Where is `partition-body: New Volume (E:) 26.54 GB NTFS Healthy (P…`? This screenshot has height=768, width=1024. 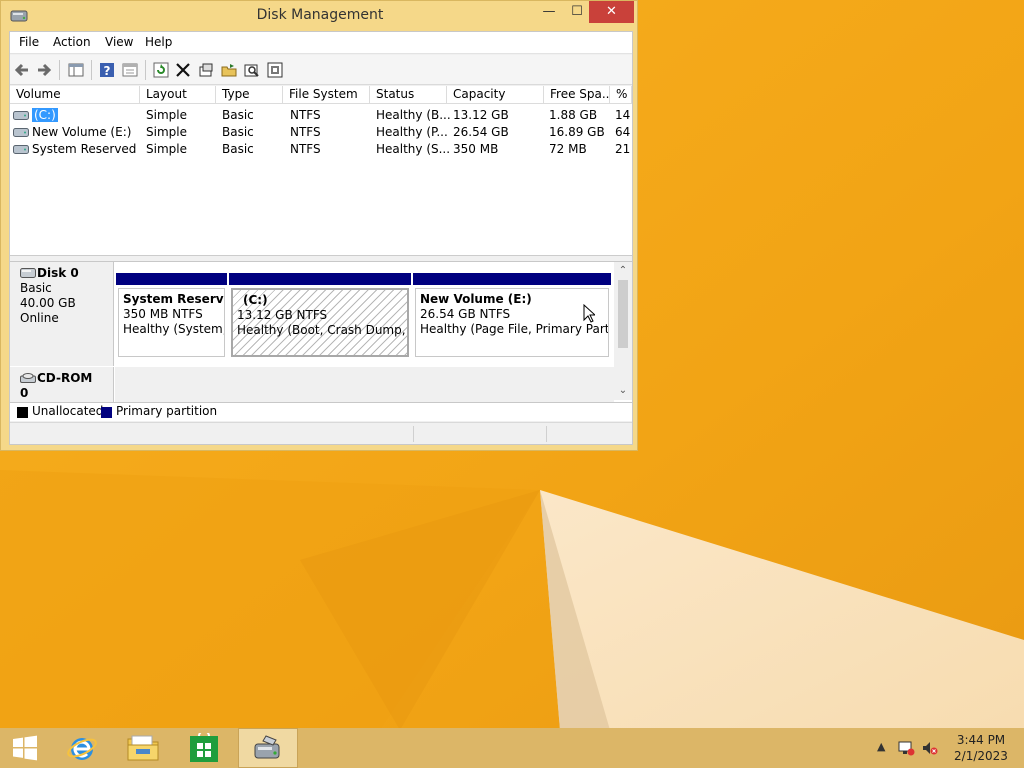
partition-body: New Volume (E:) 26.54 GB NTFS Healthy (P… is located at coordinates (512, 322).